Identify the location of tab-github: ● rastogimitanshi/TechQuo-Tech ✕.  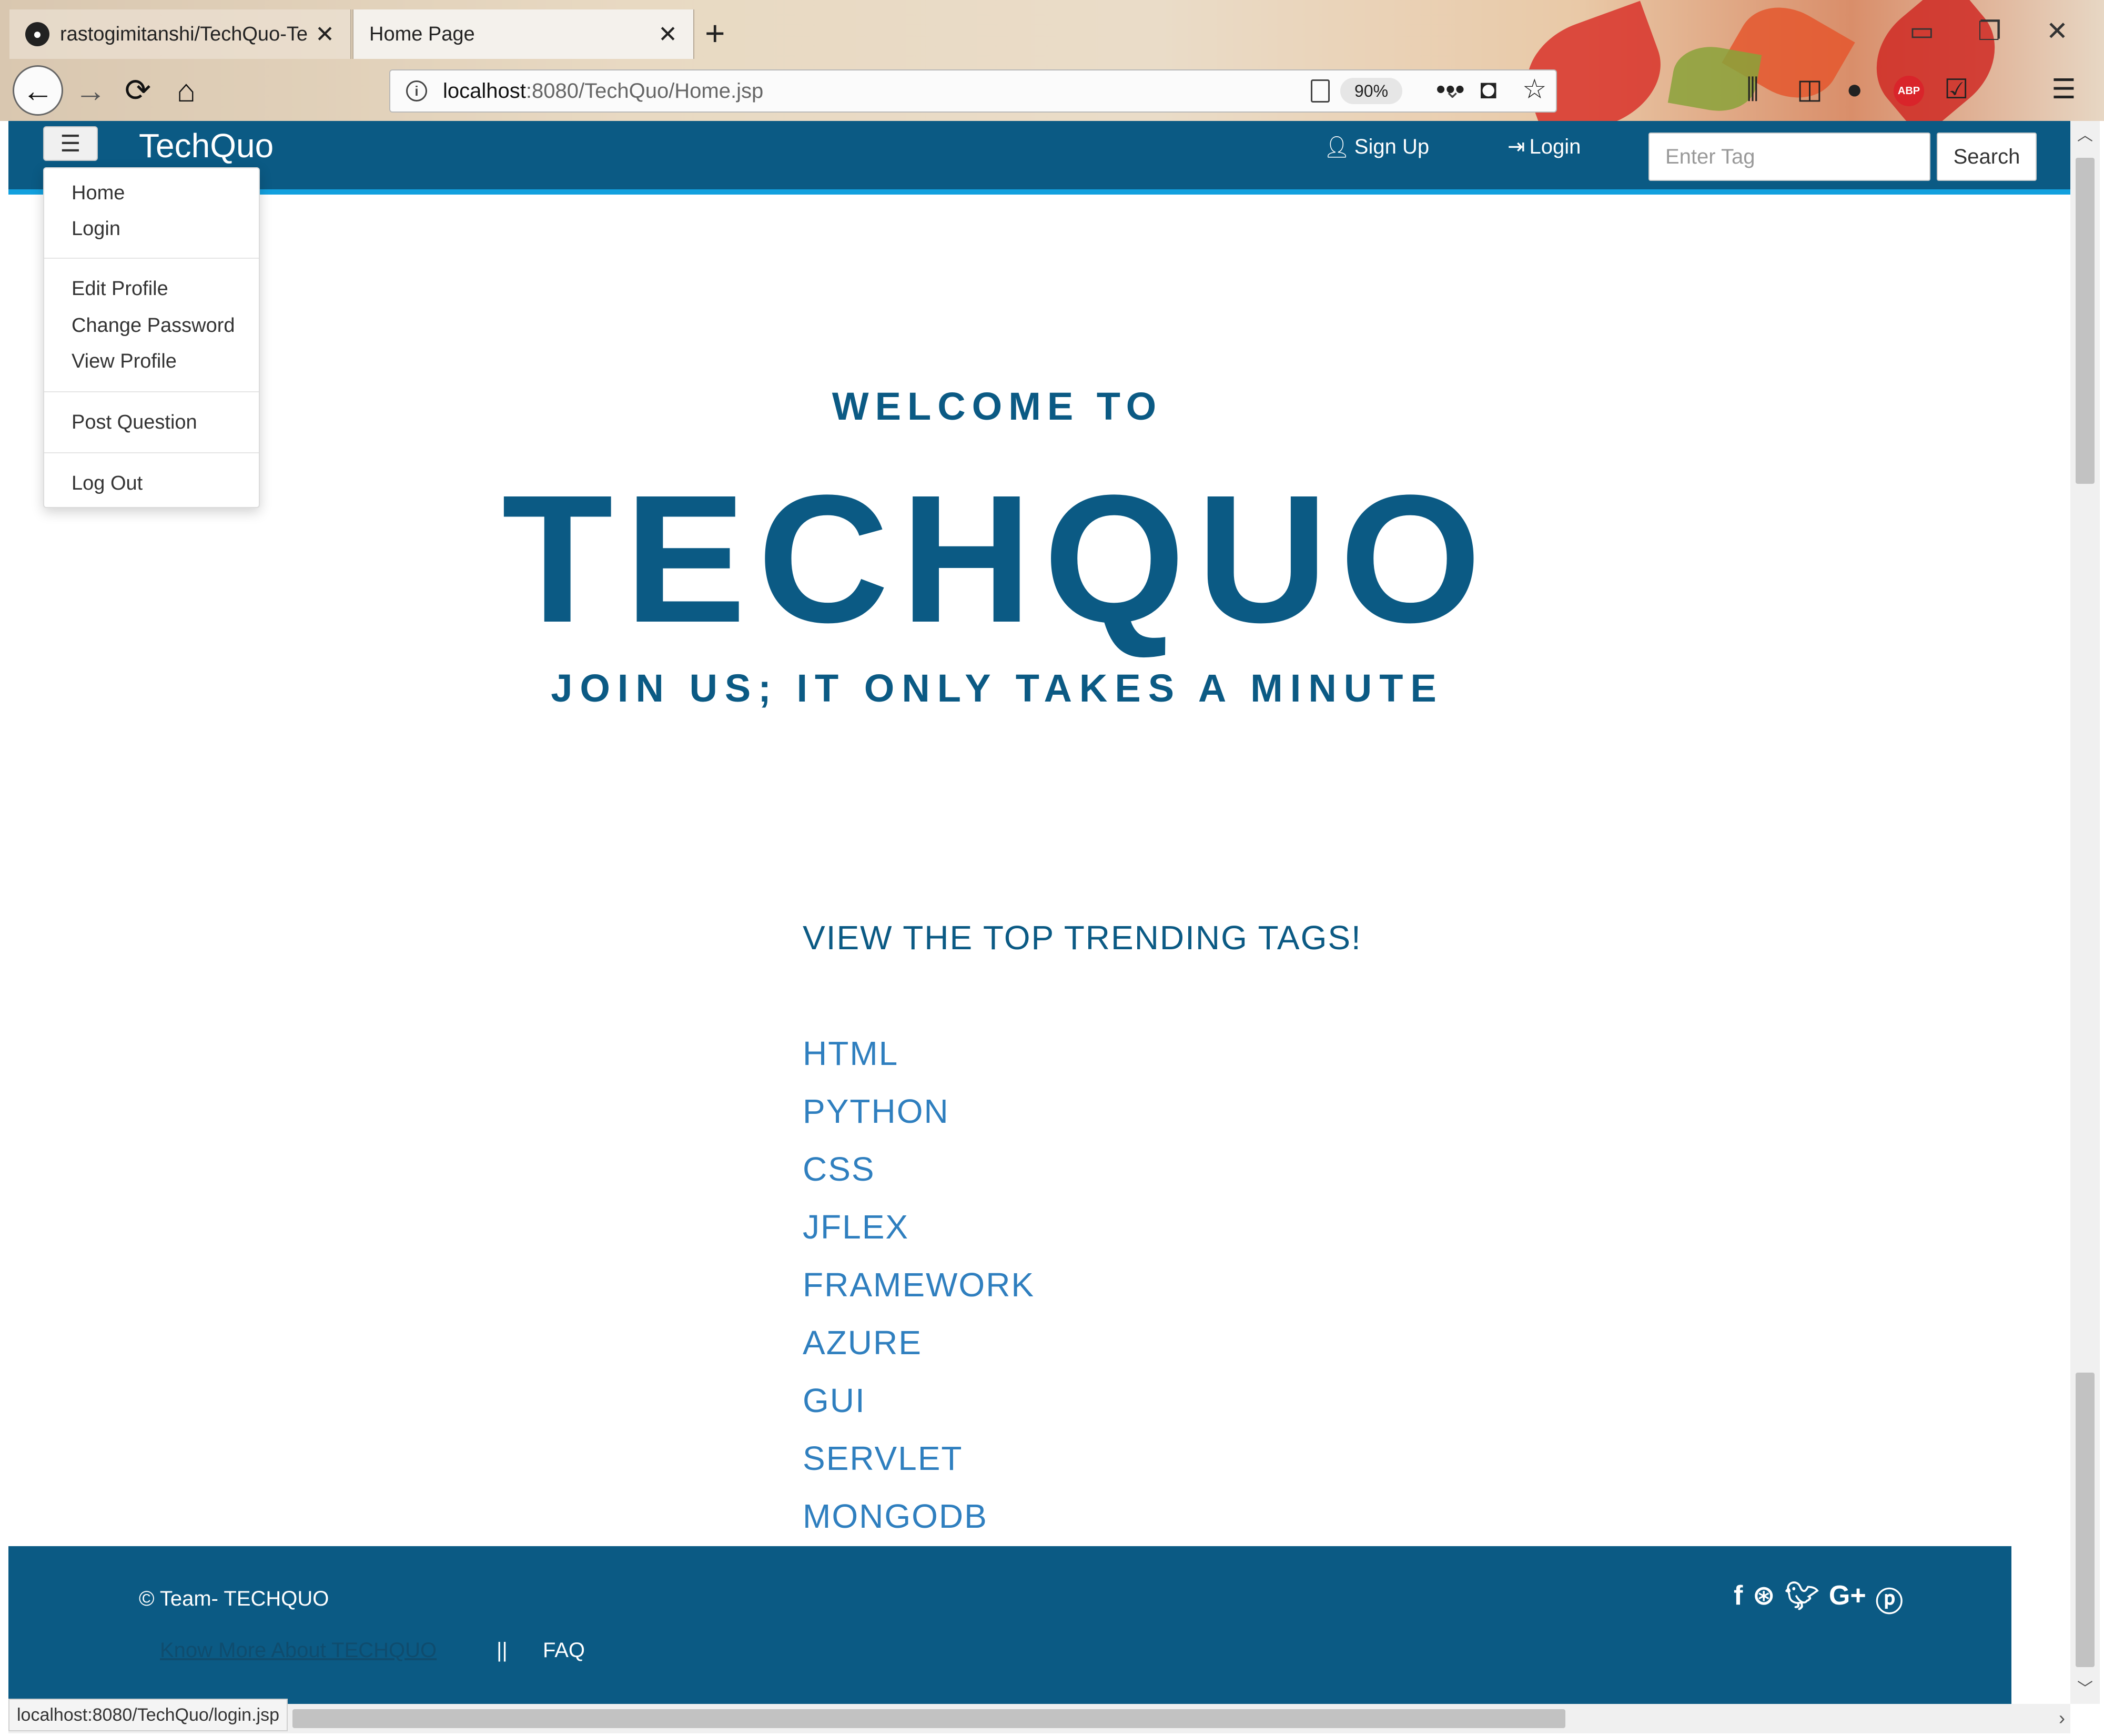
(180, 34).